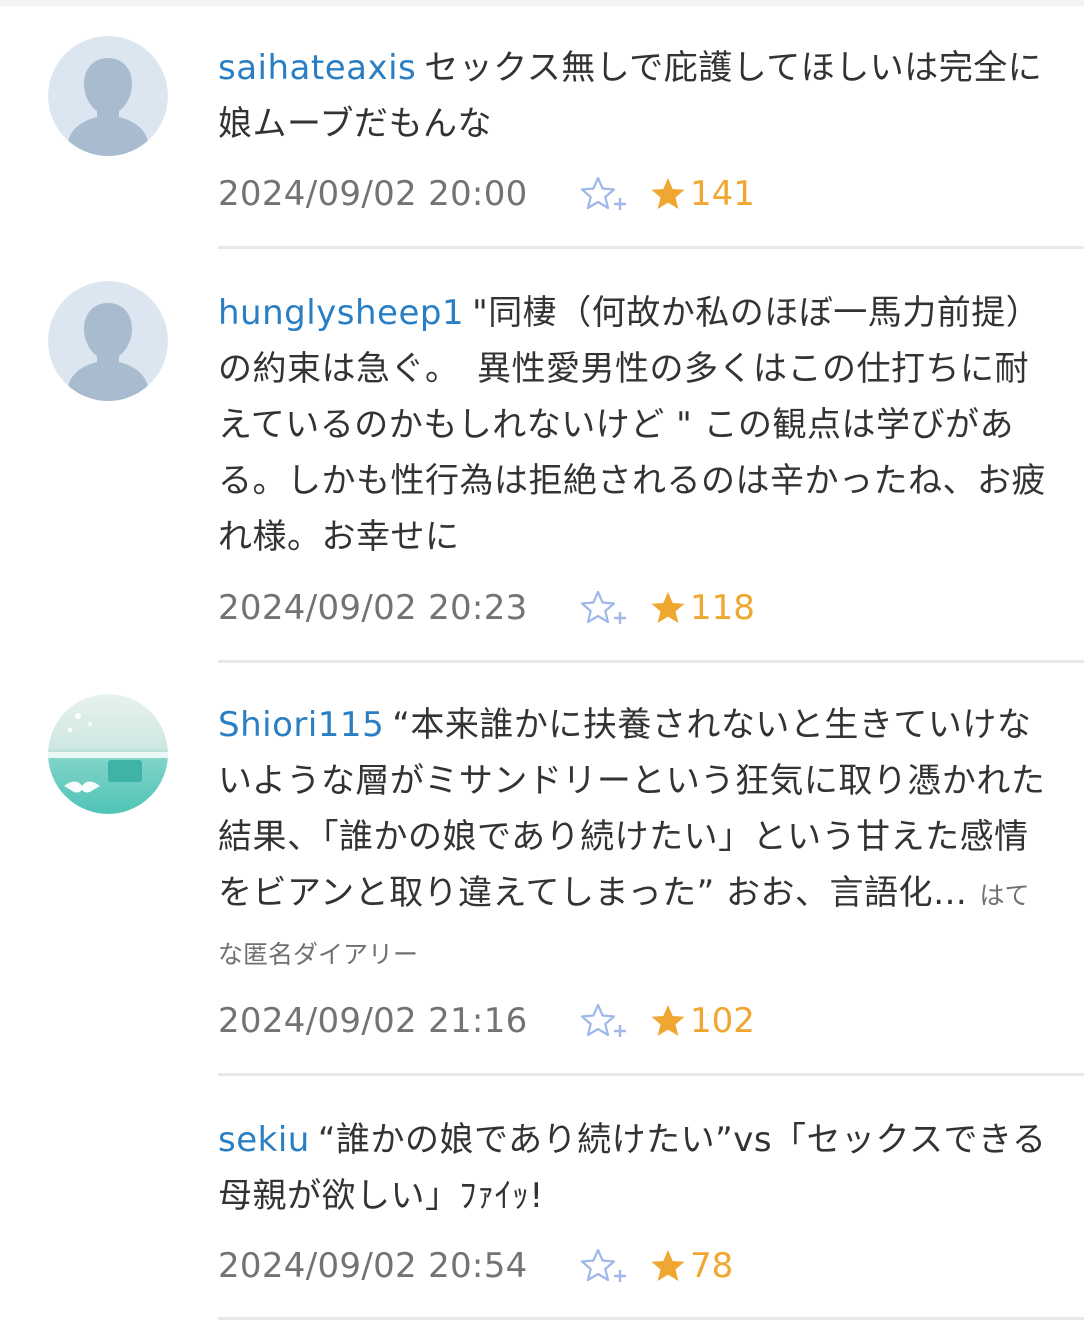 The height and width of the screenshot is (1321, 1084). I want to click on star-count: 141, so click(702, 194).